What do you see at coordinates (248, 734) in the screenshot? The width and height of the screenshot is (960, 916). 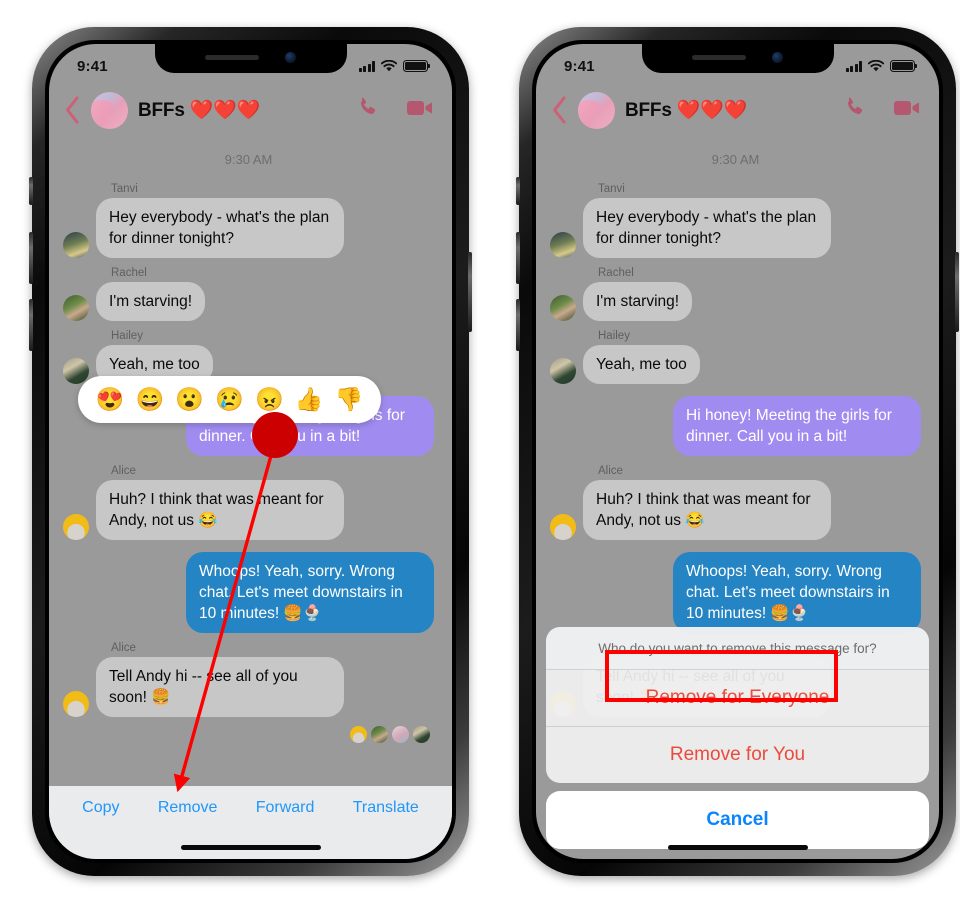 I see `read-receipts` at bounding box center [248, 734].